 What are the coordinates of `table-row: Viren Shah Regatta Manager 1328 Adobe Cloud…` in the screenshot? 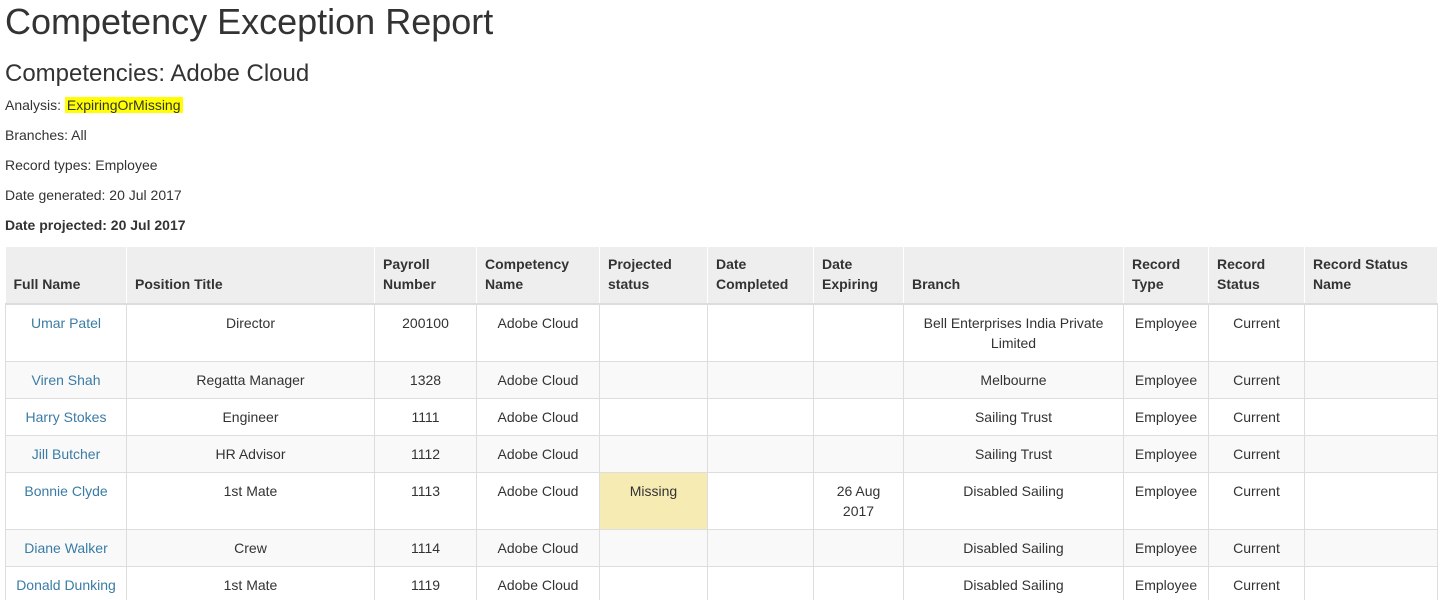 It's located at (721, 380).